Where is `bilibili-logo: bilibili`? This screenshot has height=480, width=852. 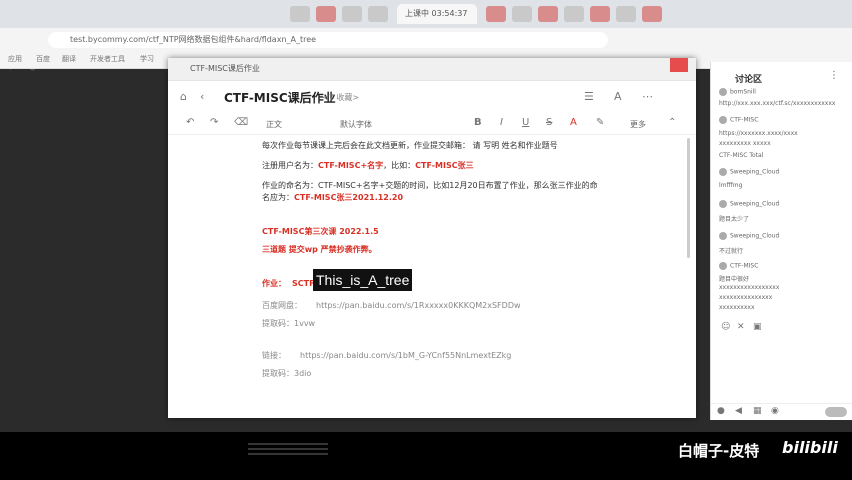
bilibili-logo: bilibili is located at coordinates (810, 447).